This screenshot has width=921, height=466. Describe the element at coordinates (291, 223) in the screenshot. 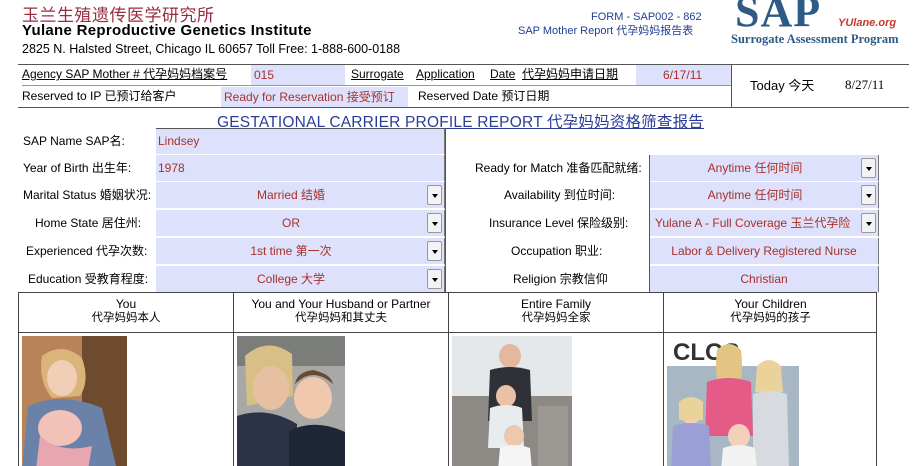

I see `field-value: OR` at that location.